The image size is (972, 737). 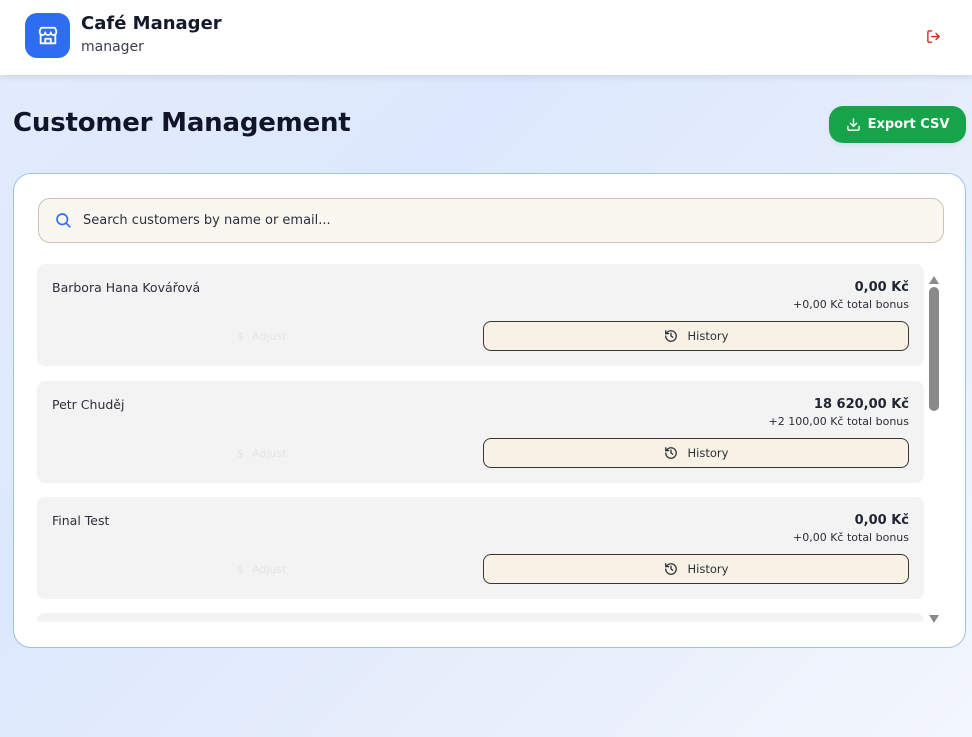 I want to click on scroll-down-arrow-icon, so click(x=934, y=616).